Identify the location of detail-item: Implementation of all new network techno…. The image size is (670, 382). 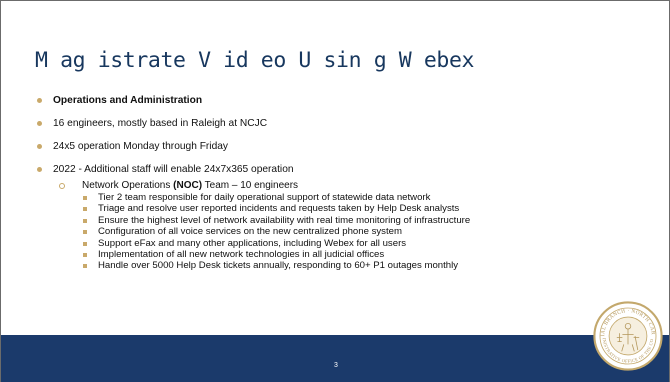
(360, 254).